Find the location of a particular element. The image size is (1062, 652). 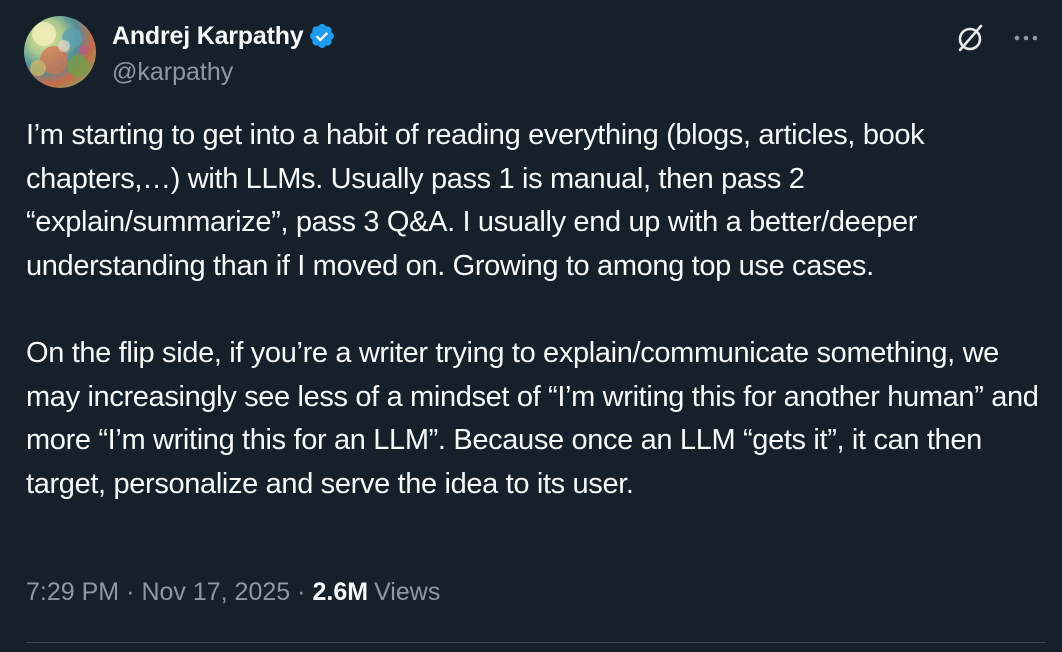

divider is located at coordinates (536, 642).